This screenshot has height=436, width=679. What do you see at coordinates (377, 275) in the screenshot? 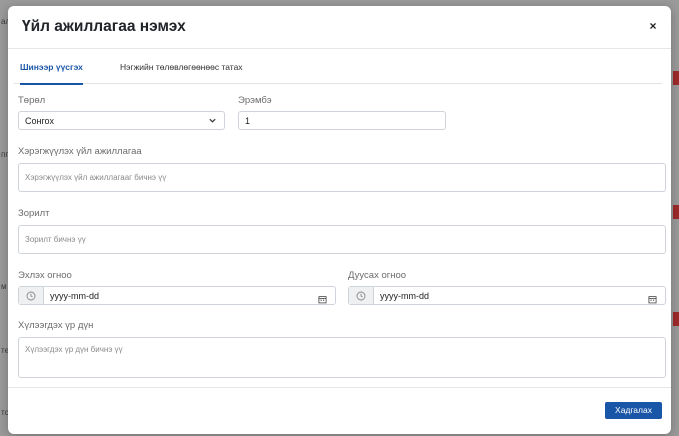
I see `end-date-label: Дуусах огноо` at bounding box center [377, 275].